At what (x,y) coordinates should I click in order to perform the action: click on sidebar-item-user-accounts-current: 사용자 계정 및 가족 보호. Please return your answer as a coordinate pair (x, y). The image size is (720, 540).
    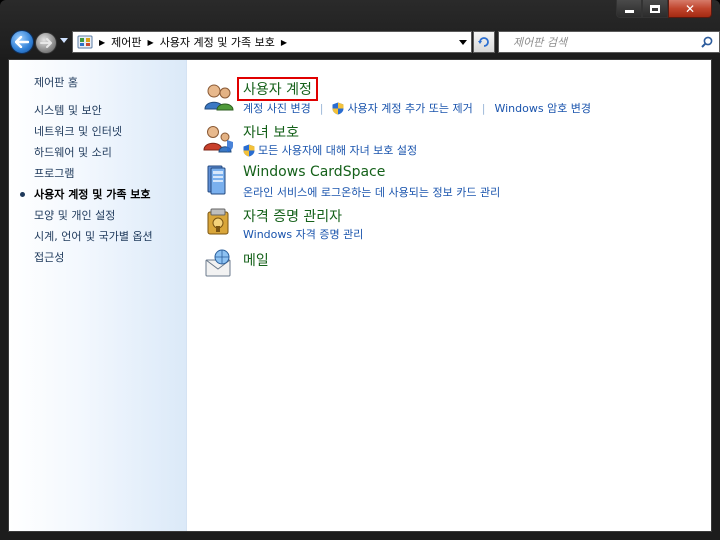
    Looking at the image, I should click on (86, 198).